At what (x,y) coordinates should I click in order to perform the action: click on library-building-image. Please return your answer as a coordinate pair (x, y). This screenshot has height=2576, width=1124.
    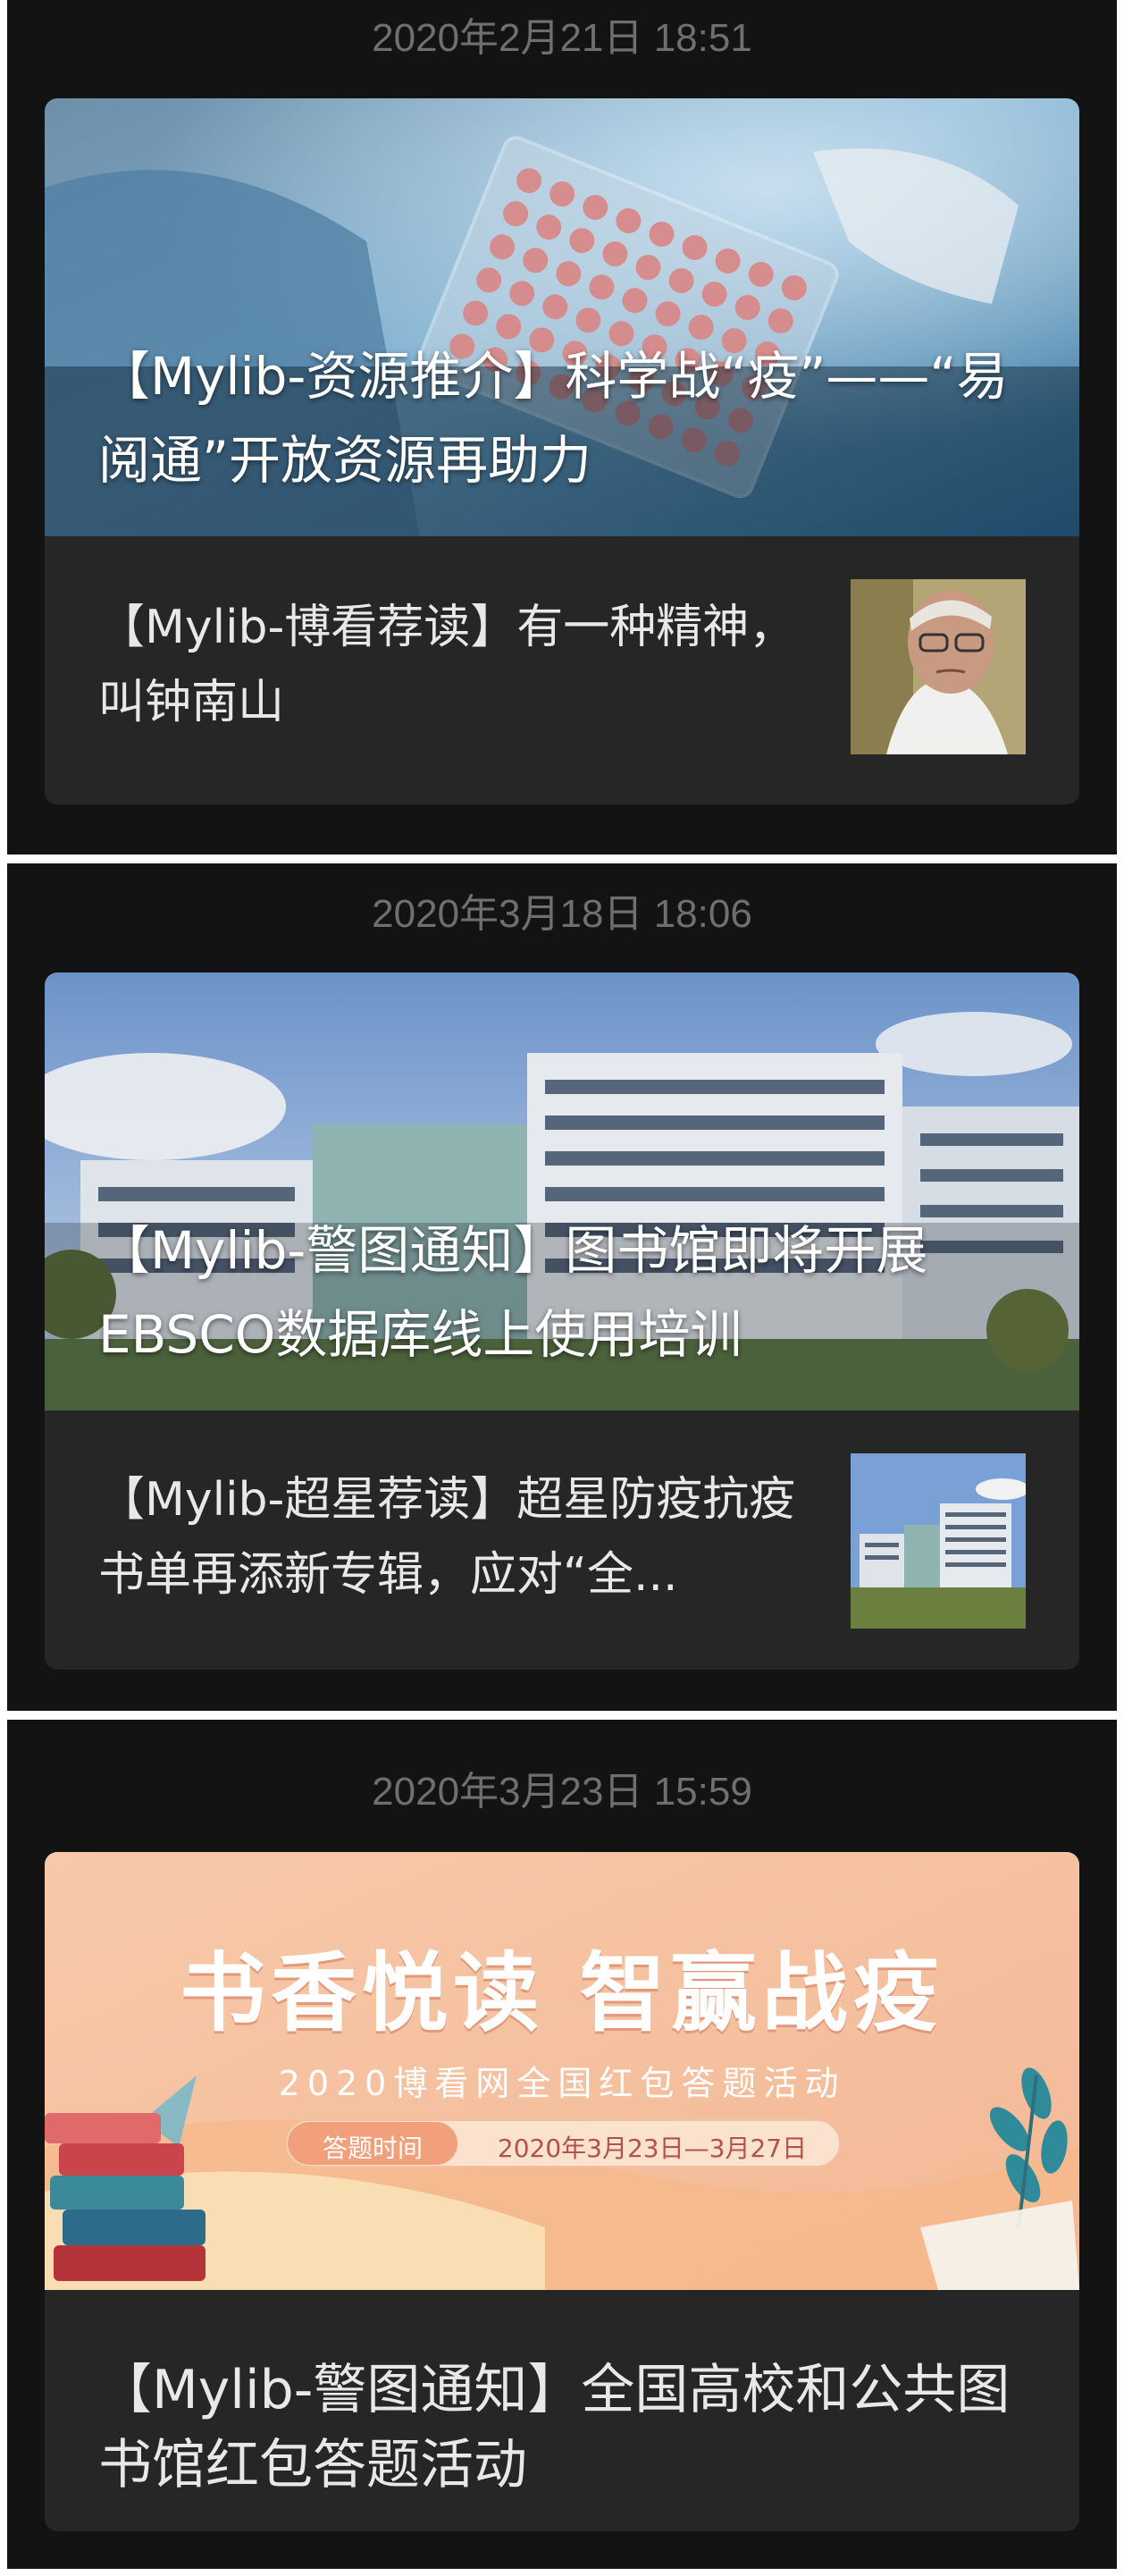
    Looking at the image, I should click on (939, 1541).